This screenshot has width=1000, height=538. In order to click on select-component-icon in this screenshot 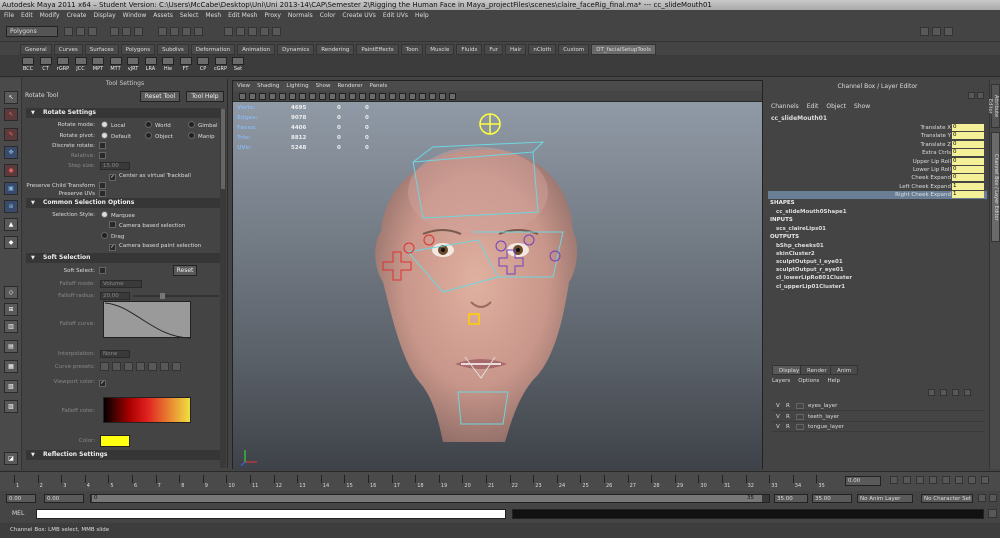, I will do `click(138, 31)`.